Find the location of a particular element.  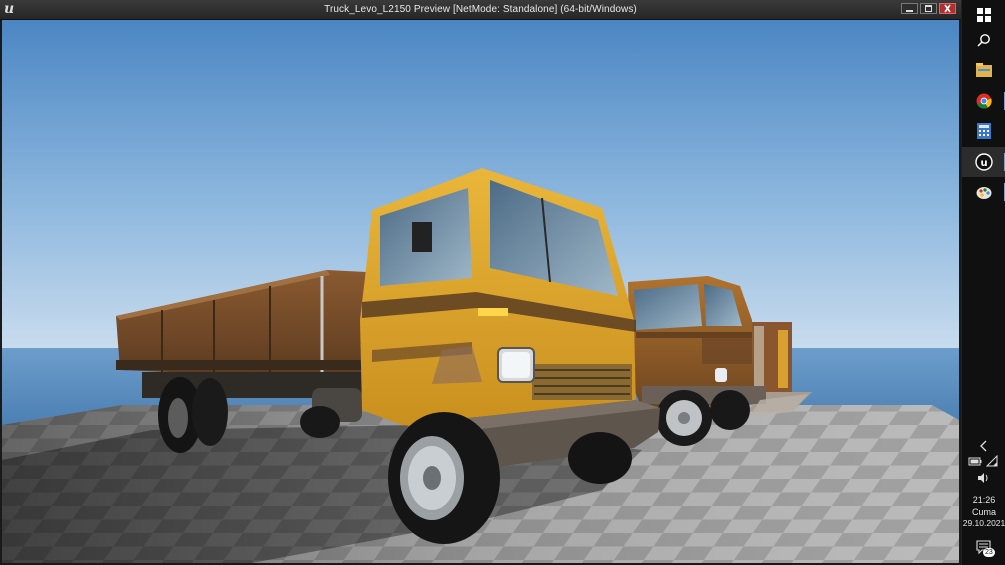

taskbar-calculator is located at coordinates (983, 131).